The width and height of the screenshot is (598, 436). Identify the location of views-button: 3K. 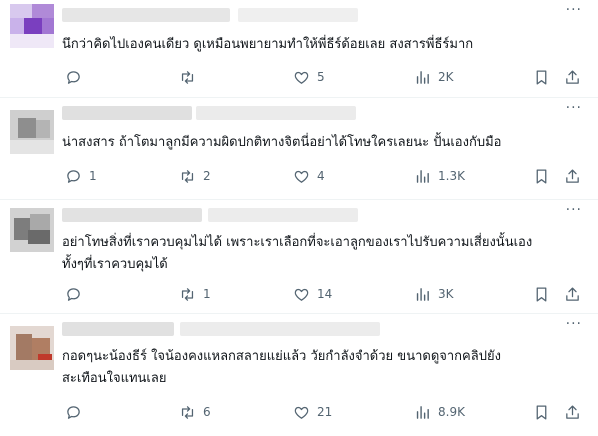
(434, 294).